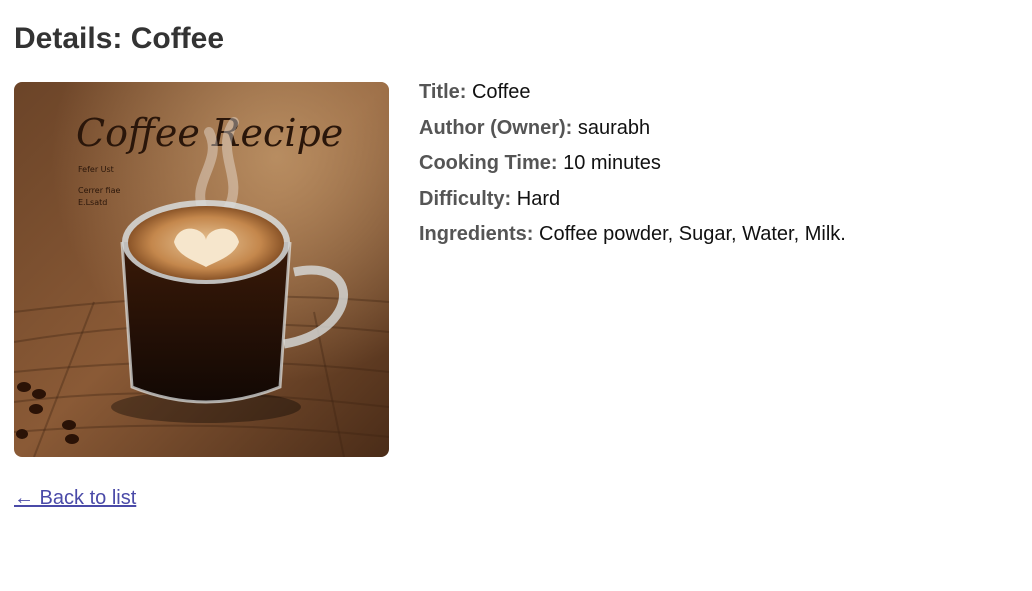  What do you see at coordinates (96, 169) in the screenshot?
I see `image-overlay-item: Fefer Ust` at bounding box center [96, 169].